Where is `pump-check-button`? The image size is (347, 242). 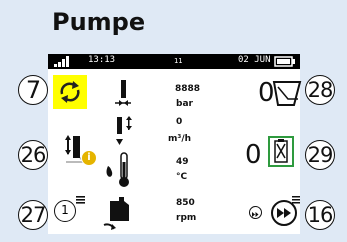 pump-check-button is located at coordinates (281, 151).